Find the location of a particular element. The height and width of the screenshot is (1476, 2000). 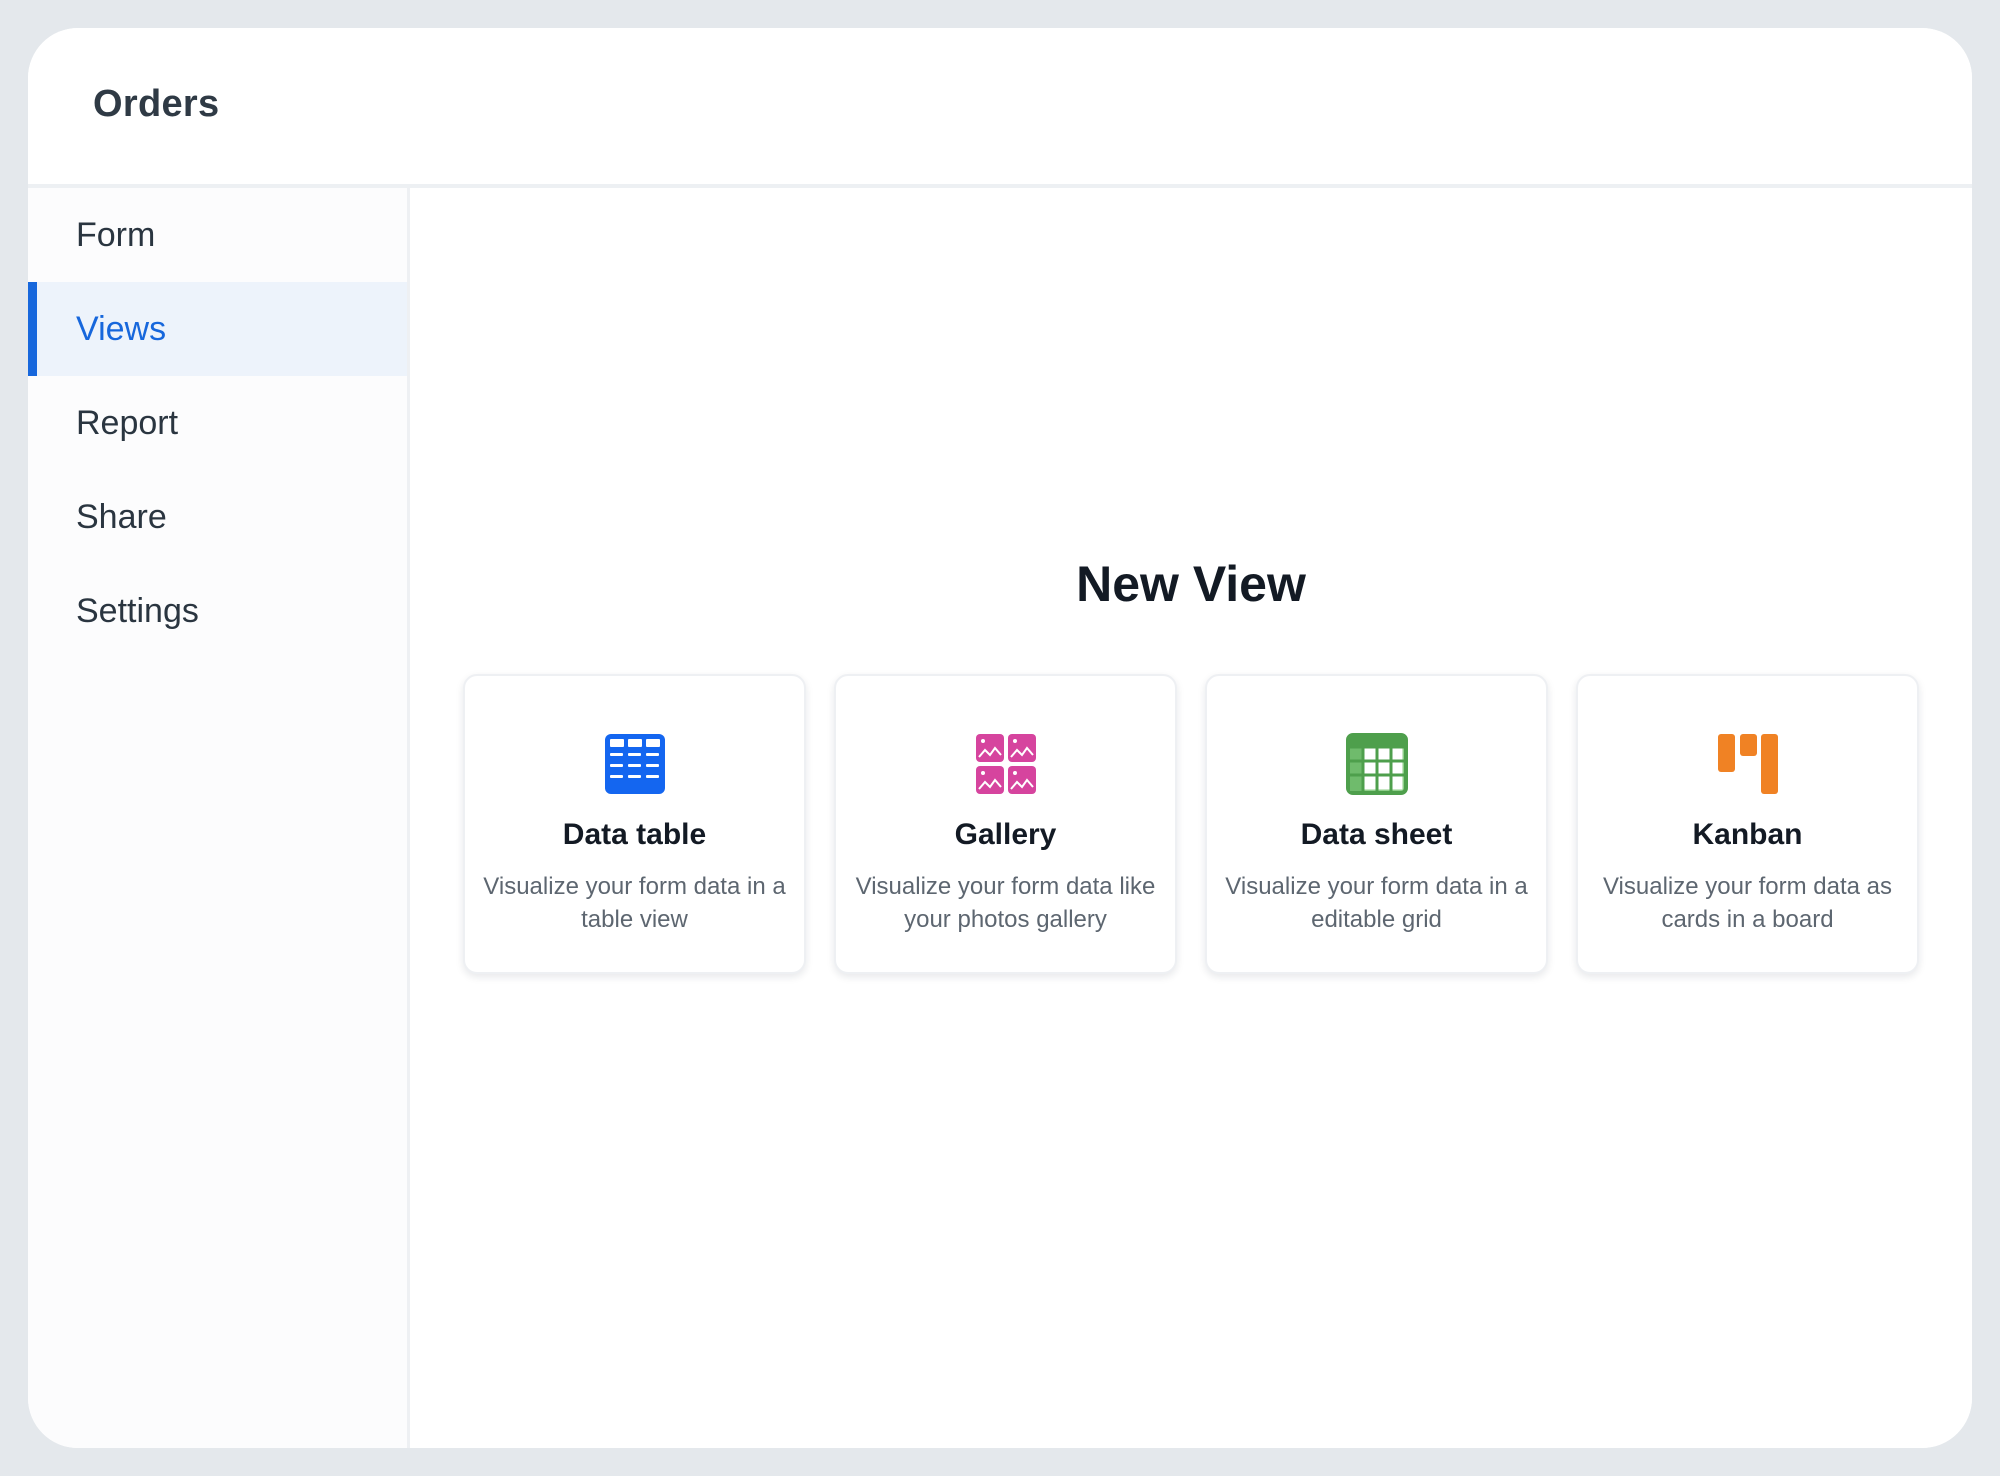

sidebar-item-report: Report is located at coordinates (217, 423).